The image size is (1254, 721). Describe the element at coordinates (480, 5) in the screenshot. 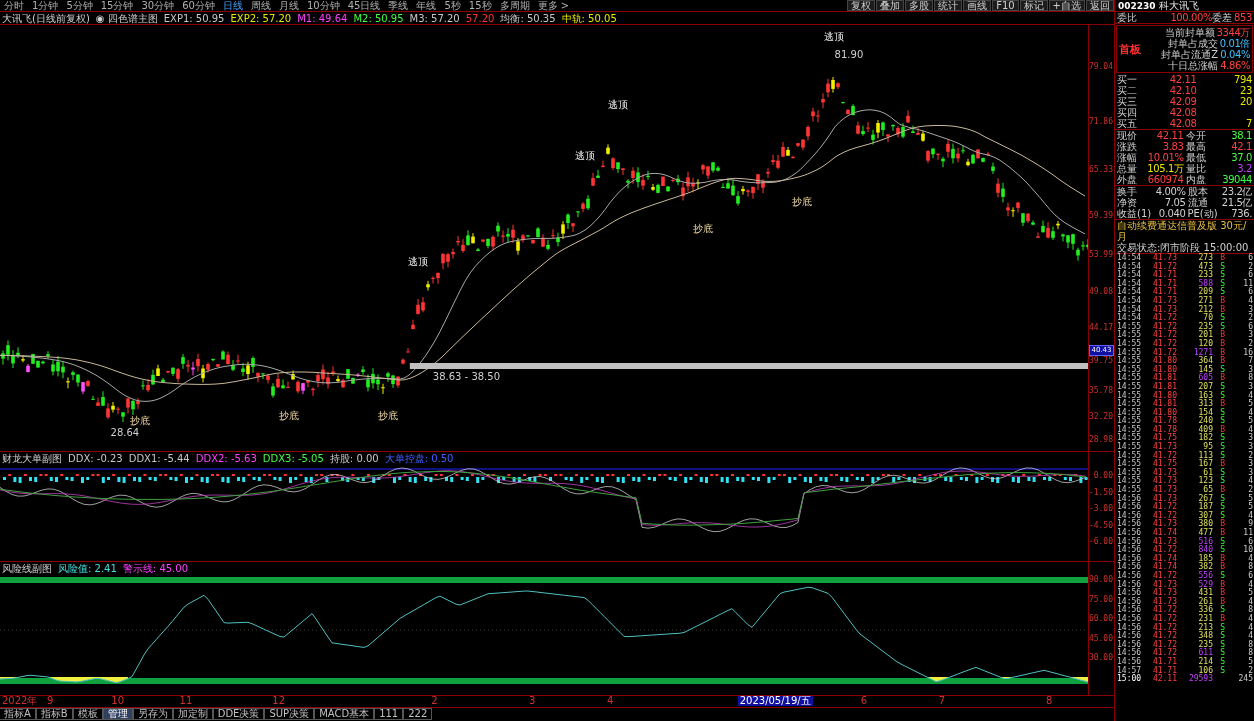

I see `period-tab: 15秒` at that location.